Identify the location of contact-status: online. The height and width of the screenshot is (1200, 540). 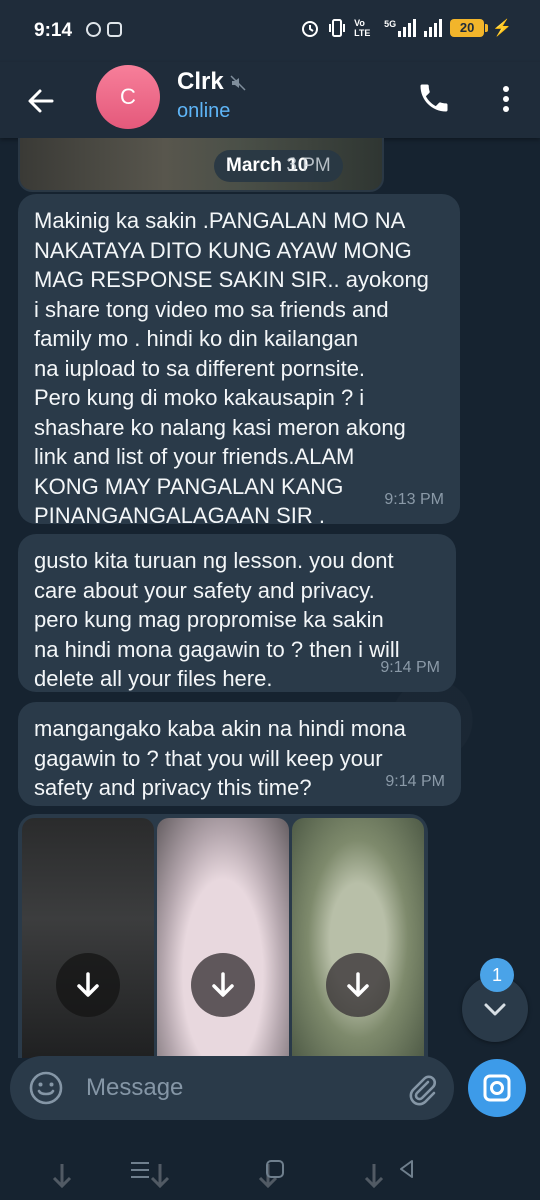
(204, 111).